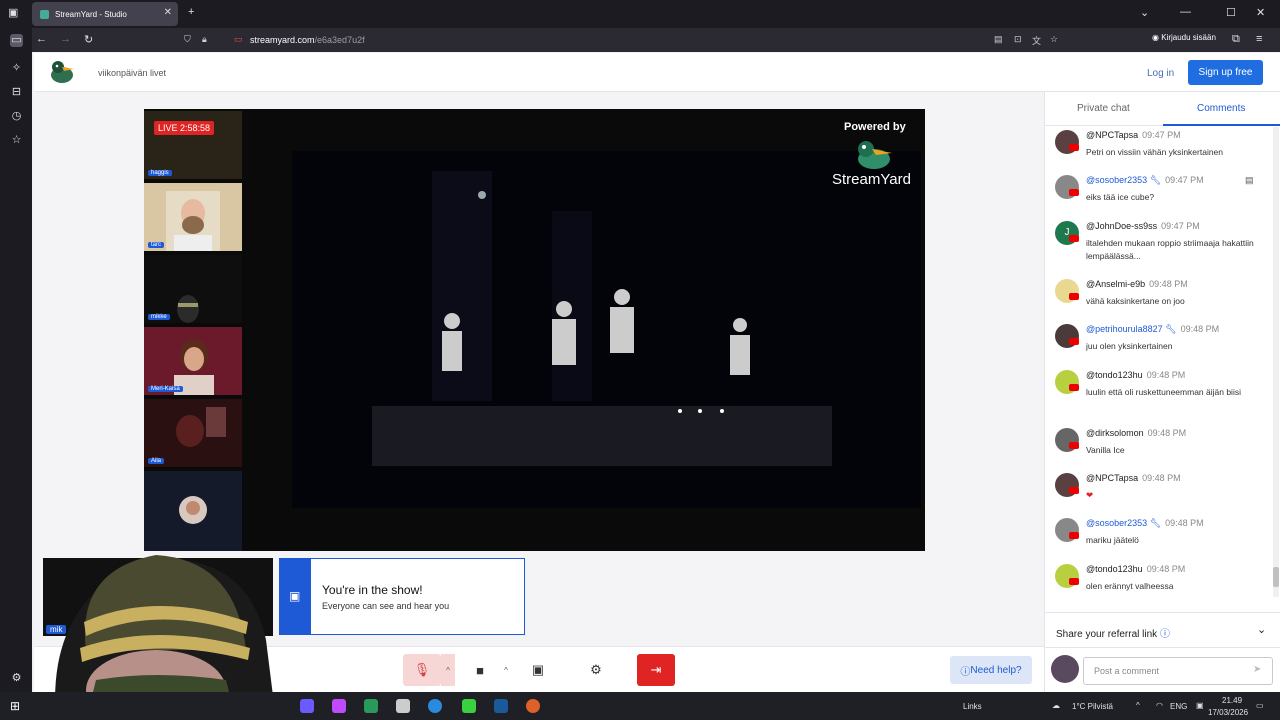 The image size is (1280, 720). I want to click on streamyard-favicon, so click(44, 14).